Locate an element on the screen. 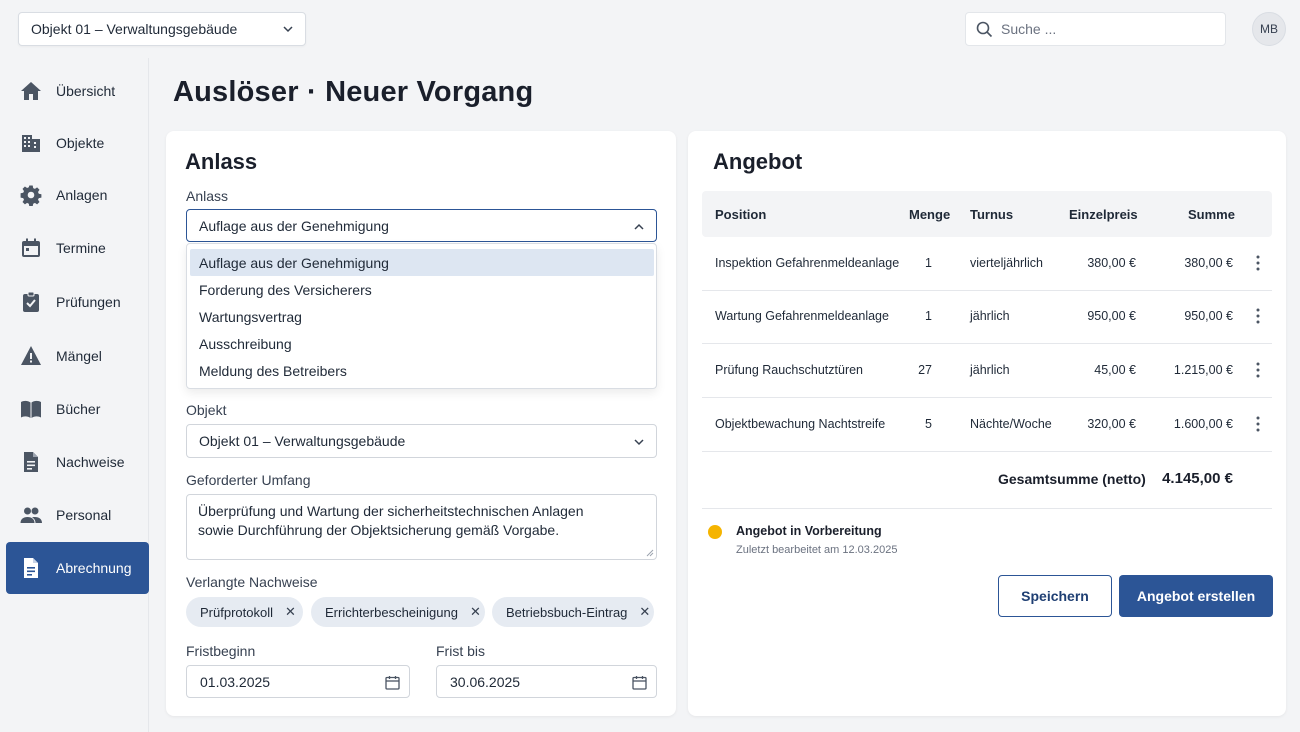 The height and width of the screenshot is (732, 1300). sidebar-item-abrechnung: Abrechnung is located at coordinates (77, 568).